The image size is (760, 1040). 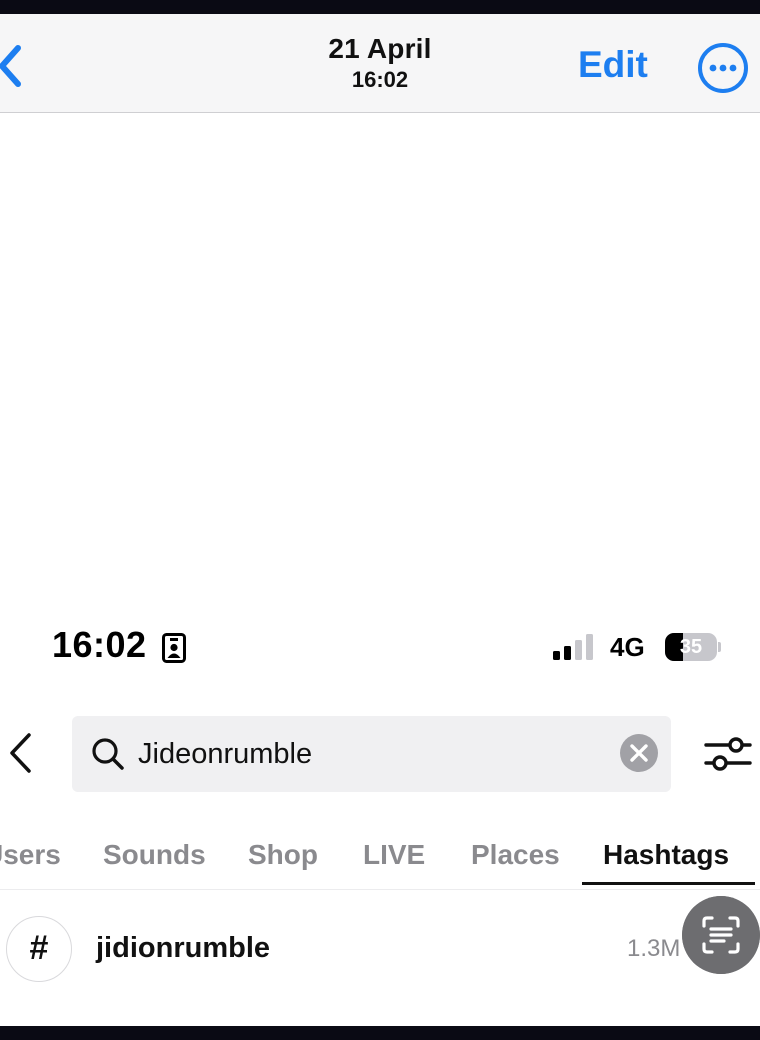 What do you see at coordinates (573, 647) in the screenshot?
I see `signal-icon` at bounding box center [573, 647].